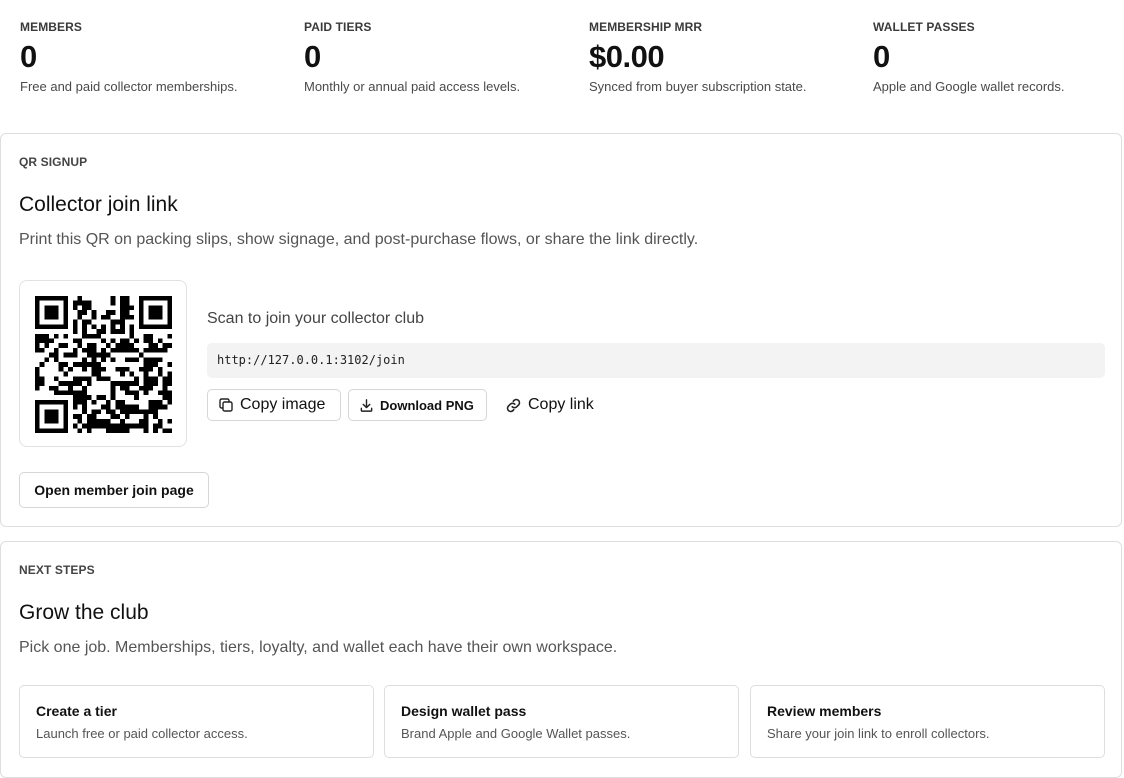 The image size is (1124, 778). What do you see at coordinates (315, 318) in the screenshot?
I see `scan-instructions: Scan to join your collector club` at bounding box center [315, 318].